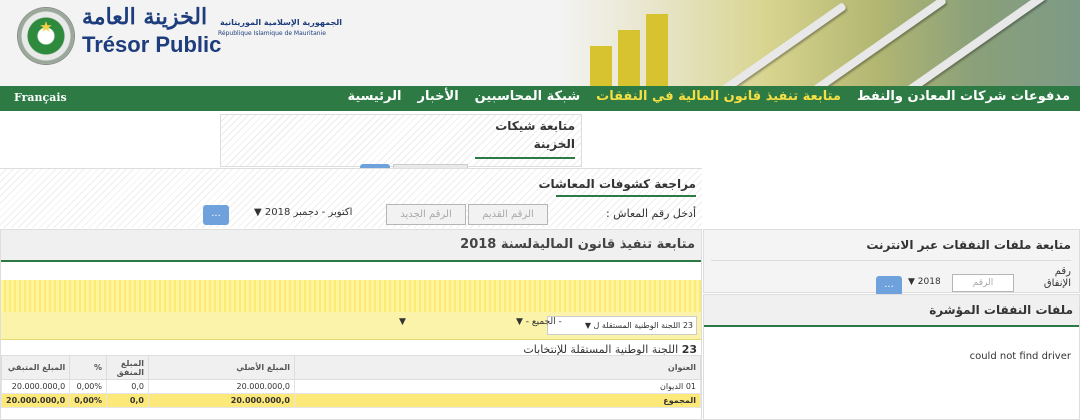  I want to click on group-select: - الجميع - ▼, so click(539, 322).